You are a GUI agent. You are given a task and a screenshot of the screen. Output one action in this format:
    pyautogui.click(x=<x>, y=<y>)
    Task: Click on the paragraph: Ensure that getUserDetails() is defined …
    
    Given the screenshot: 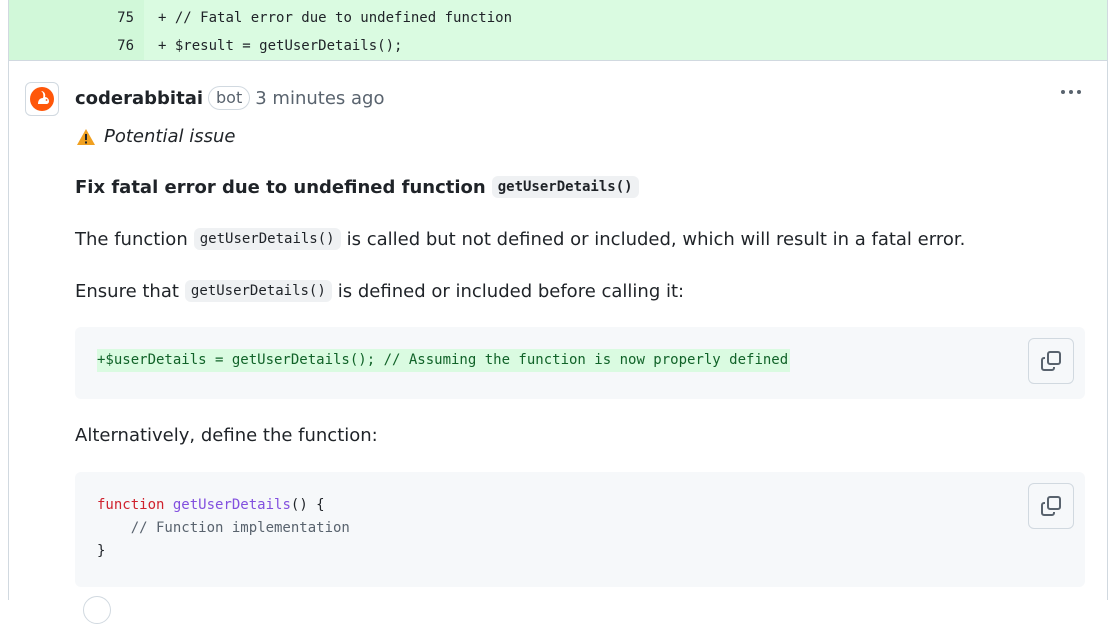 What is the action you would take?
    pyautogui.click(x=379, y=291)
    